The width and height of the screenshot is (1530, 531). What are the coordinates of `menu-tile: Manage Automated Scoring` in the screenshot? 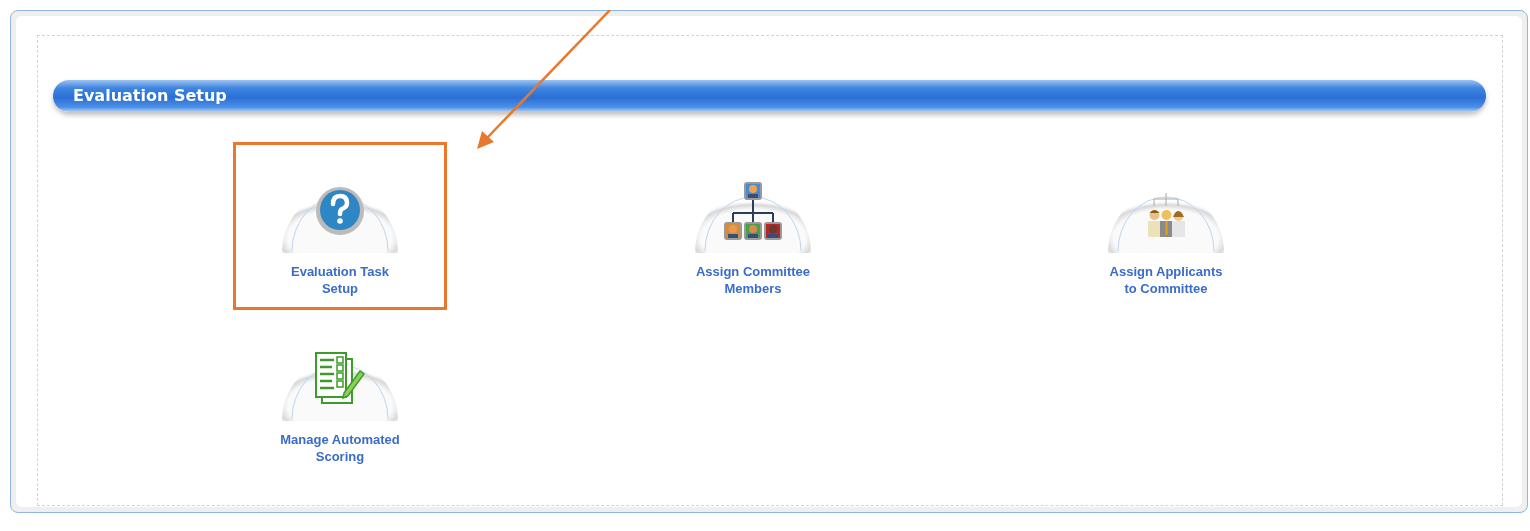 It's located at (340, 394).